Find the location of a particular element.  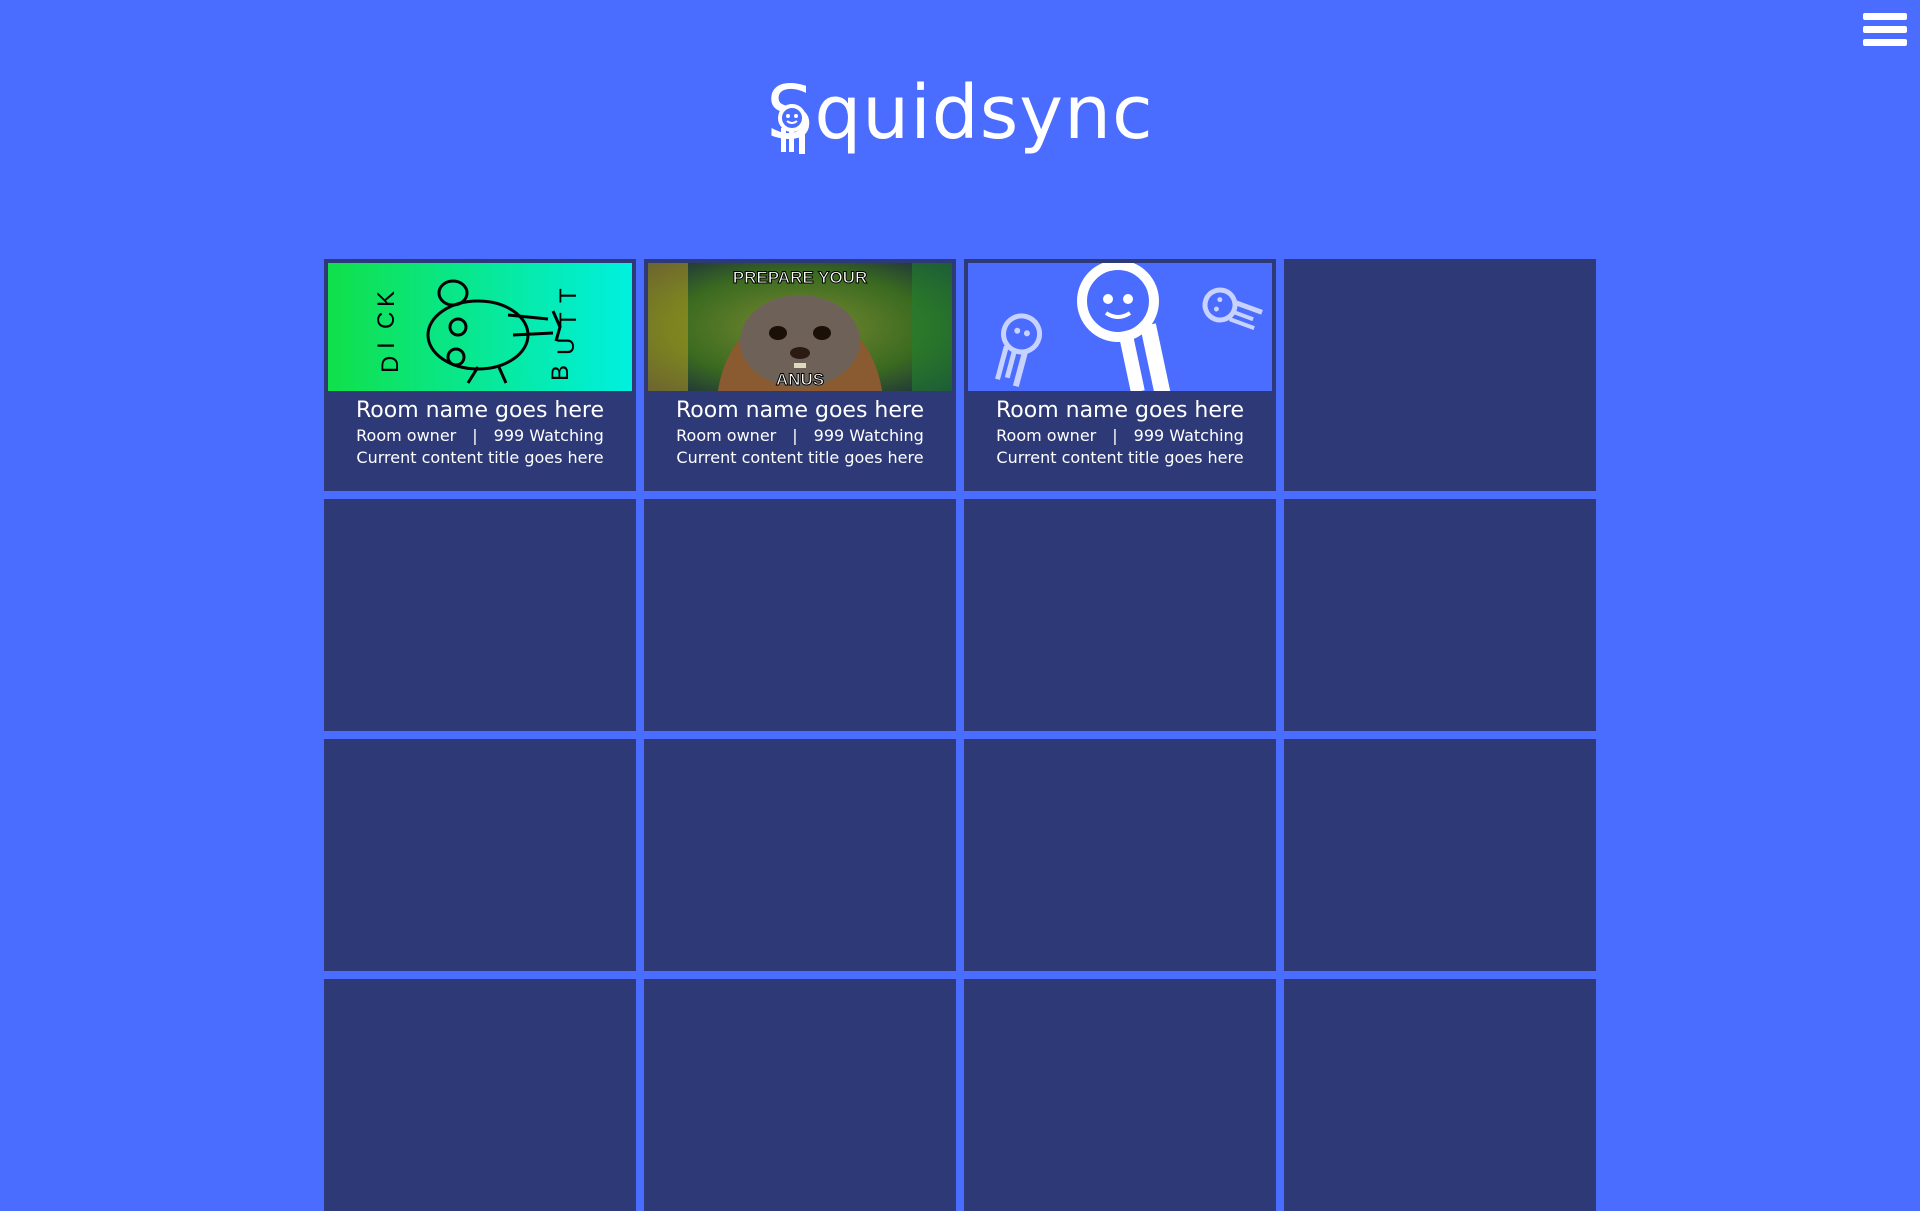

thumbnail-letter: B is located at coordinates (560, 373).